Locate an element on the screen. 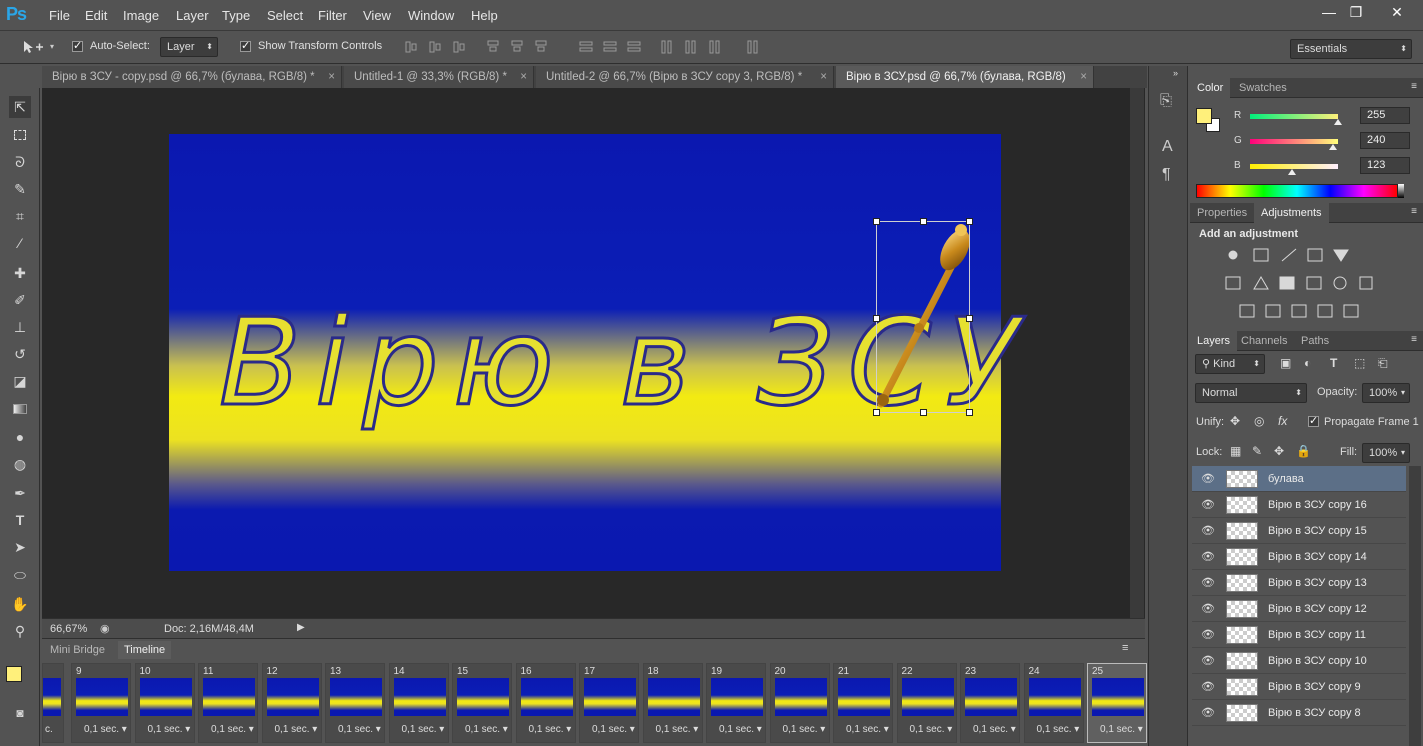 The height and width of the screenshot is (746, 1423). opacity-field: 100% ▾ is located at coordinates (1386, 393).